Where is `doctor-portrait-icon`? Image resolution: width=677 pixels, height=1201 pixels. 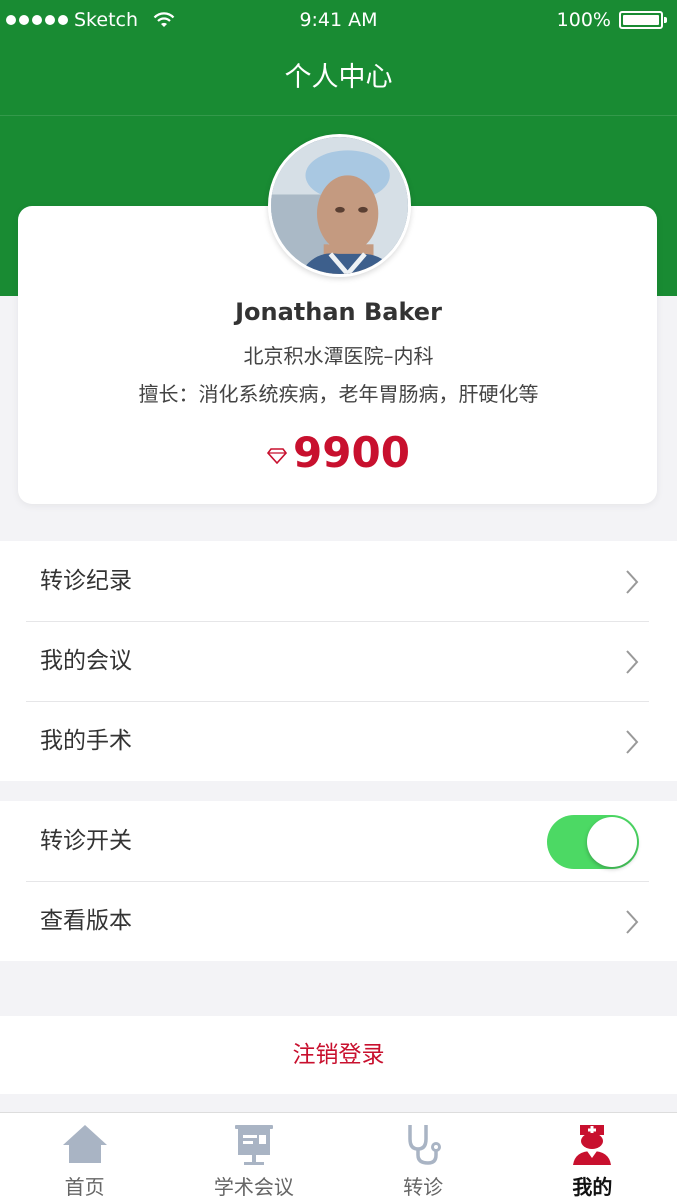 doctor-portrait-icon is located at coordinates (339, 205).